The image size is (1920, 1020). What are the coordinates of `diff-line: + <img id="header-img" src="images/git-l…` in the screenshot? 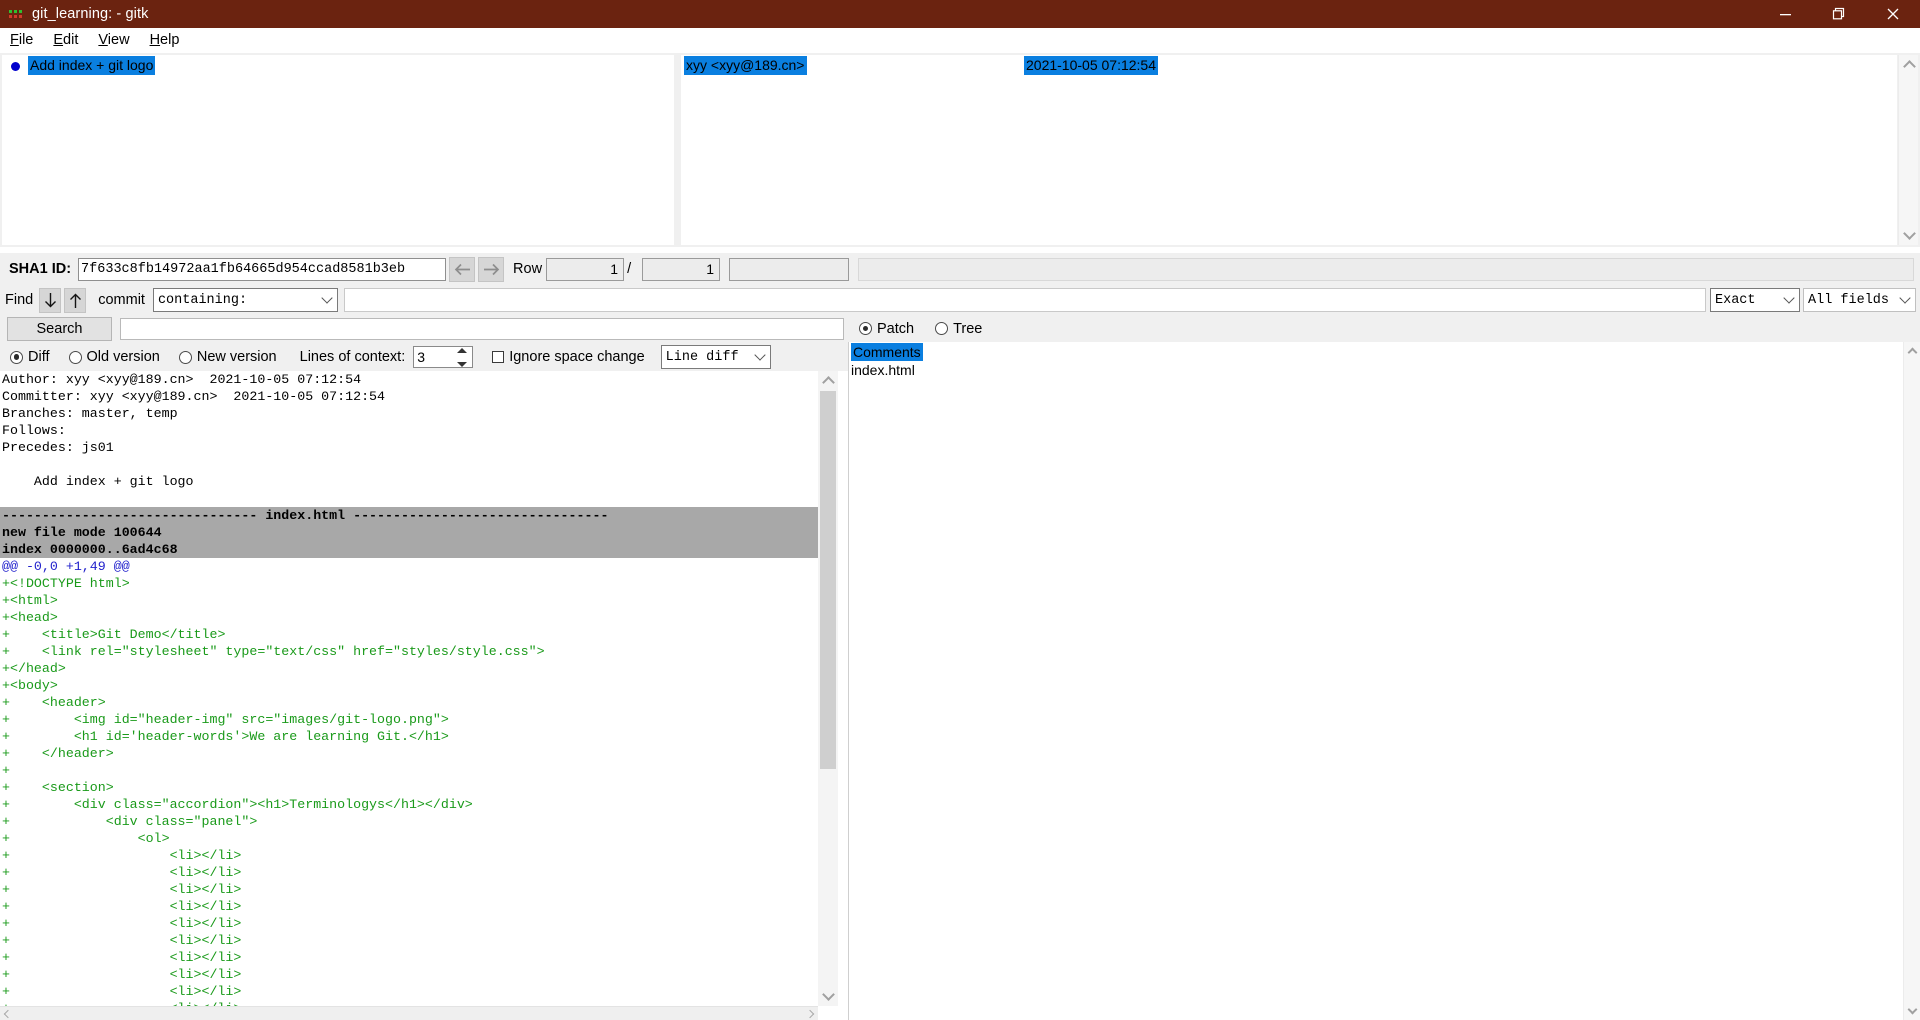 It's located at (225, 719).